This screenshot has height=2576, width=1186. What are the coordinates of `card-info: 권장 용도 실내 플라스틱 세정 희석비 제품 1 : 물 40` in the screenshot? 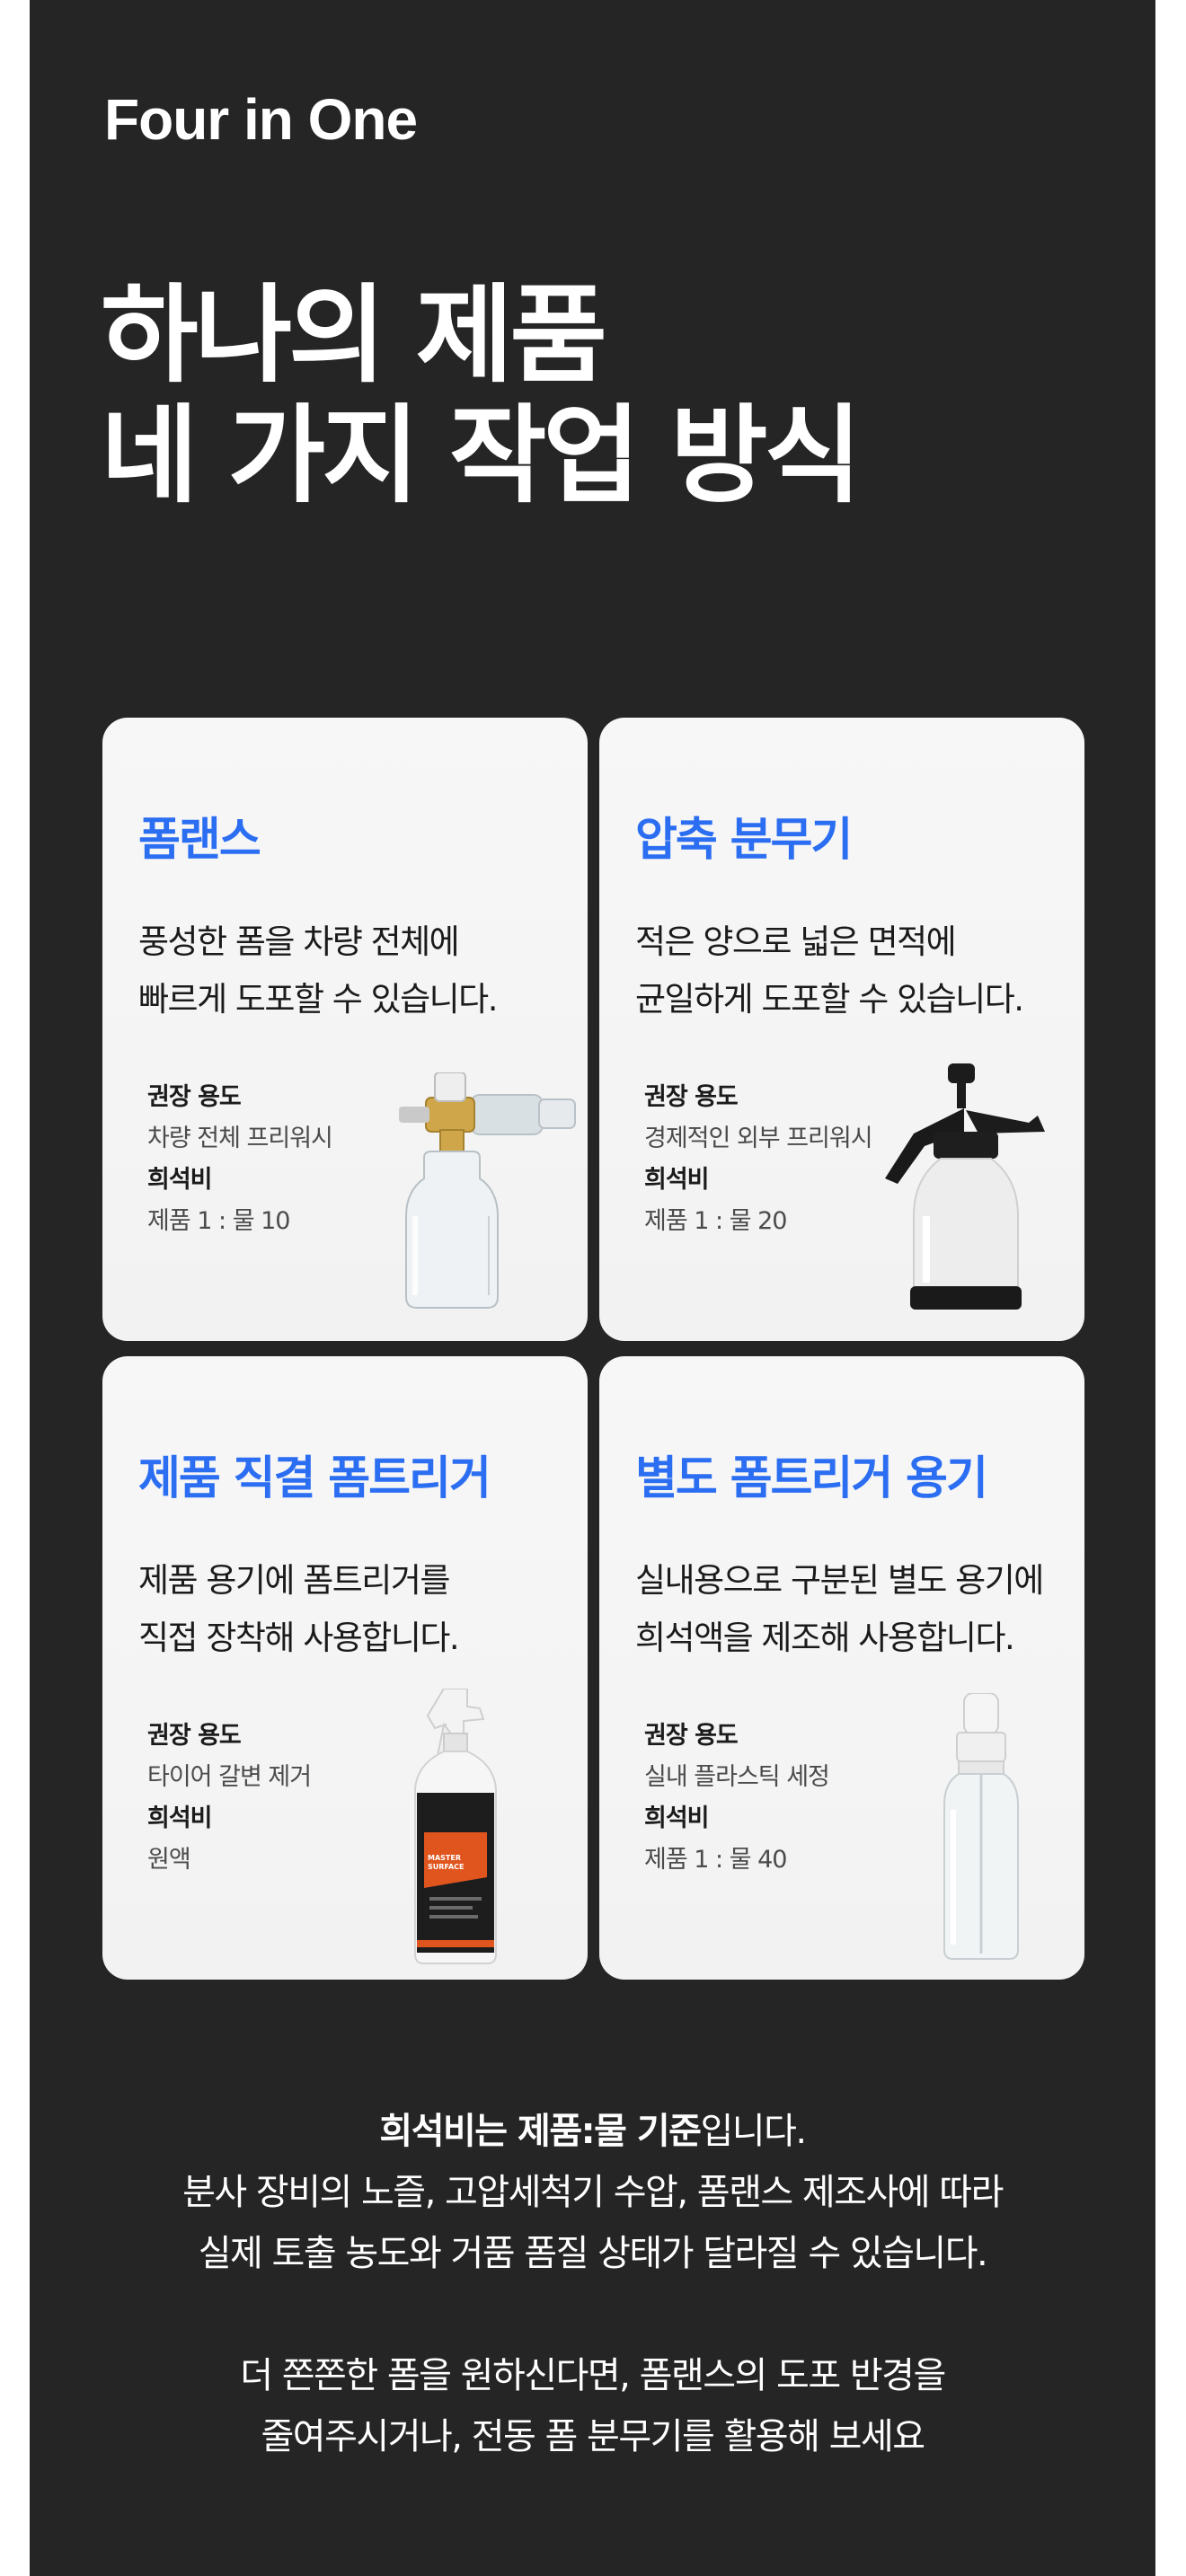 It's located at (737, 1798).